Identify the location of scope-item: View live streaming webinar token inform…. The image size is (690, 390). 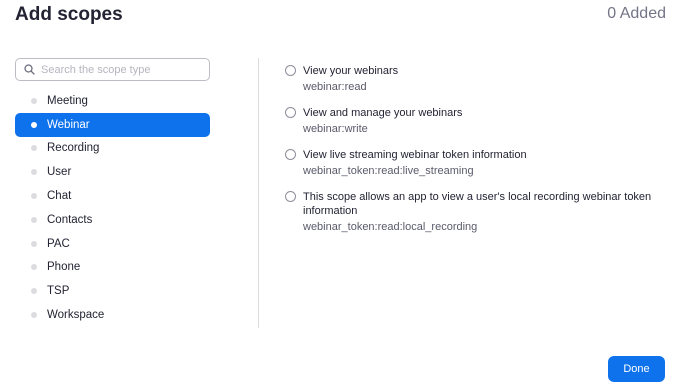
(475, 163).